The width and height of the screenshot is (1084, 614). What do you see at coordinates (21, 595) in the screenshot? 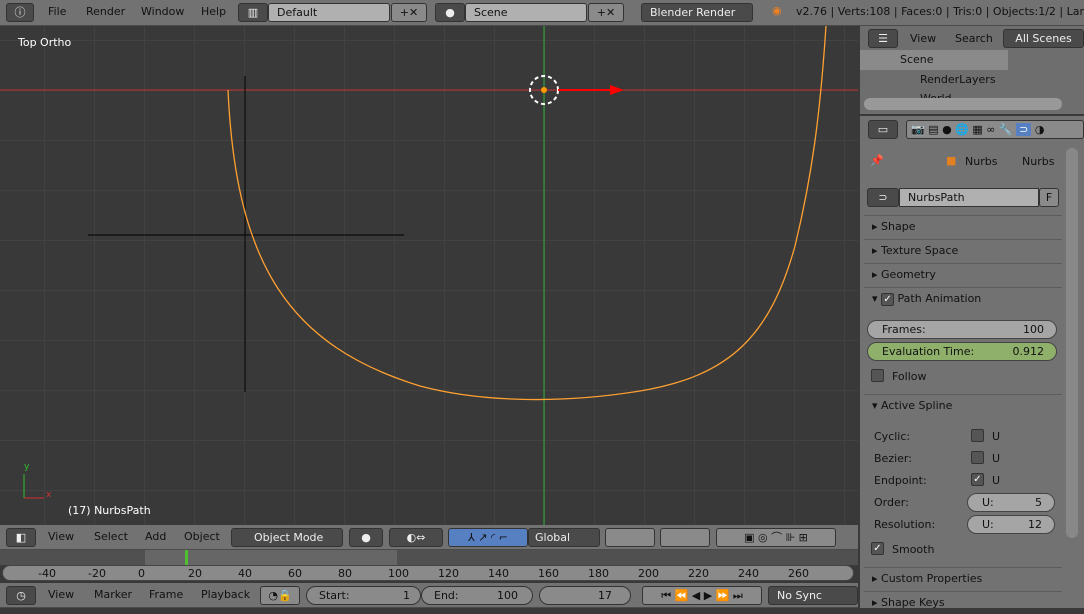
I see `timeline-editor-button: ◷` at bounding box center [21, 595].